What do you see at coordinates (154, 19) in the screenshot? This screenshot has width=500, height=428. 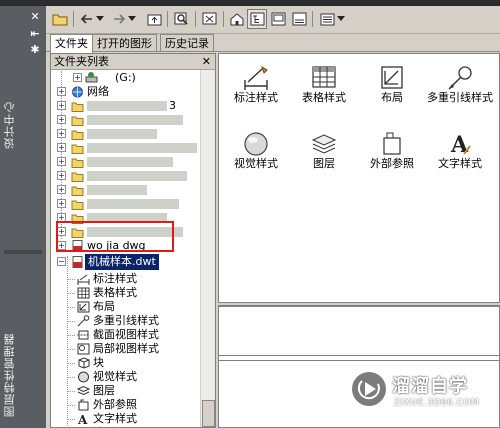 I see `up-icon` at bounding box center [154, 19].